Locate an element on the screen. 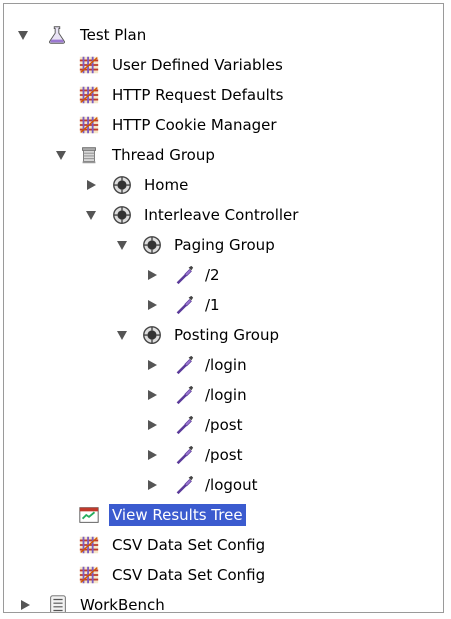 This screenshot has width=451, height=619. tree-node-workbench: WorkBench is located at coordinates (223, 602).